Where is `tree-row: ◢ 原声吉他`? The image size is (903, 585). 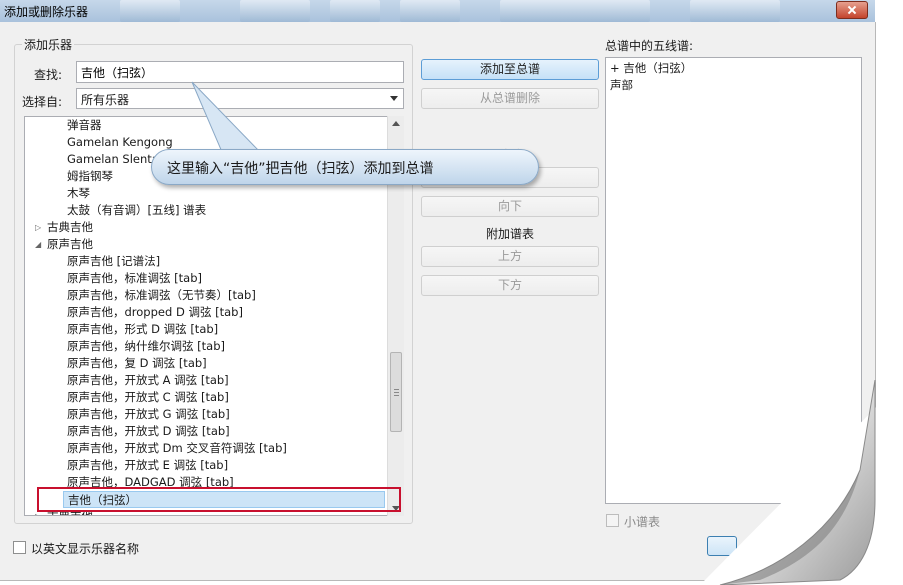
tree-row: ◢ 原声吉他 is located at coordinates (64, 244).